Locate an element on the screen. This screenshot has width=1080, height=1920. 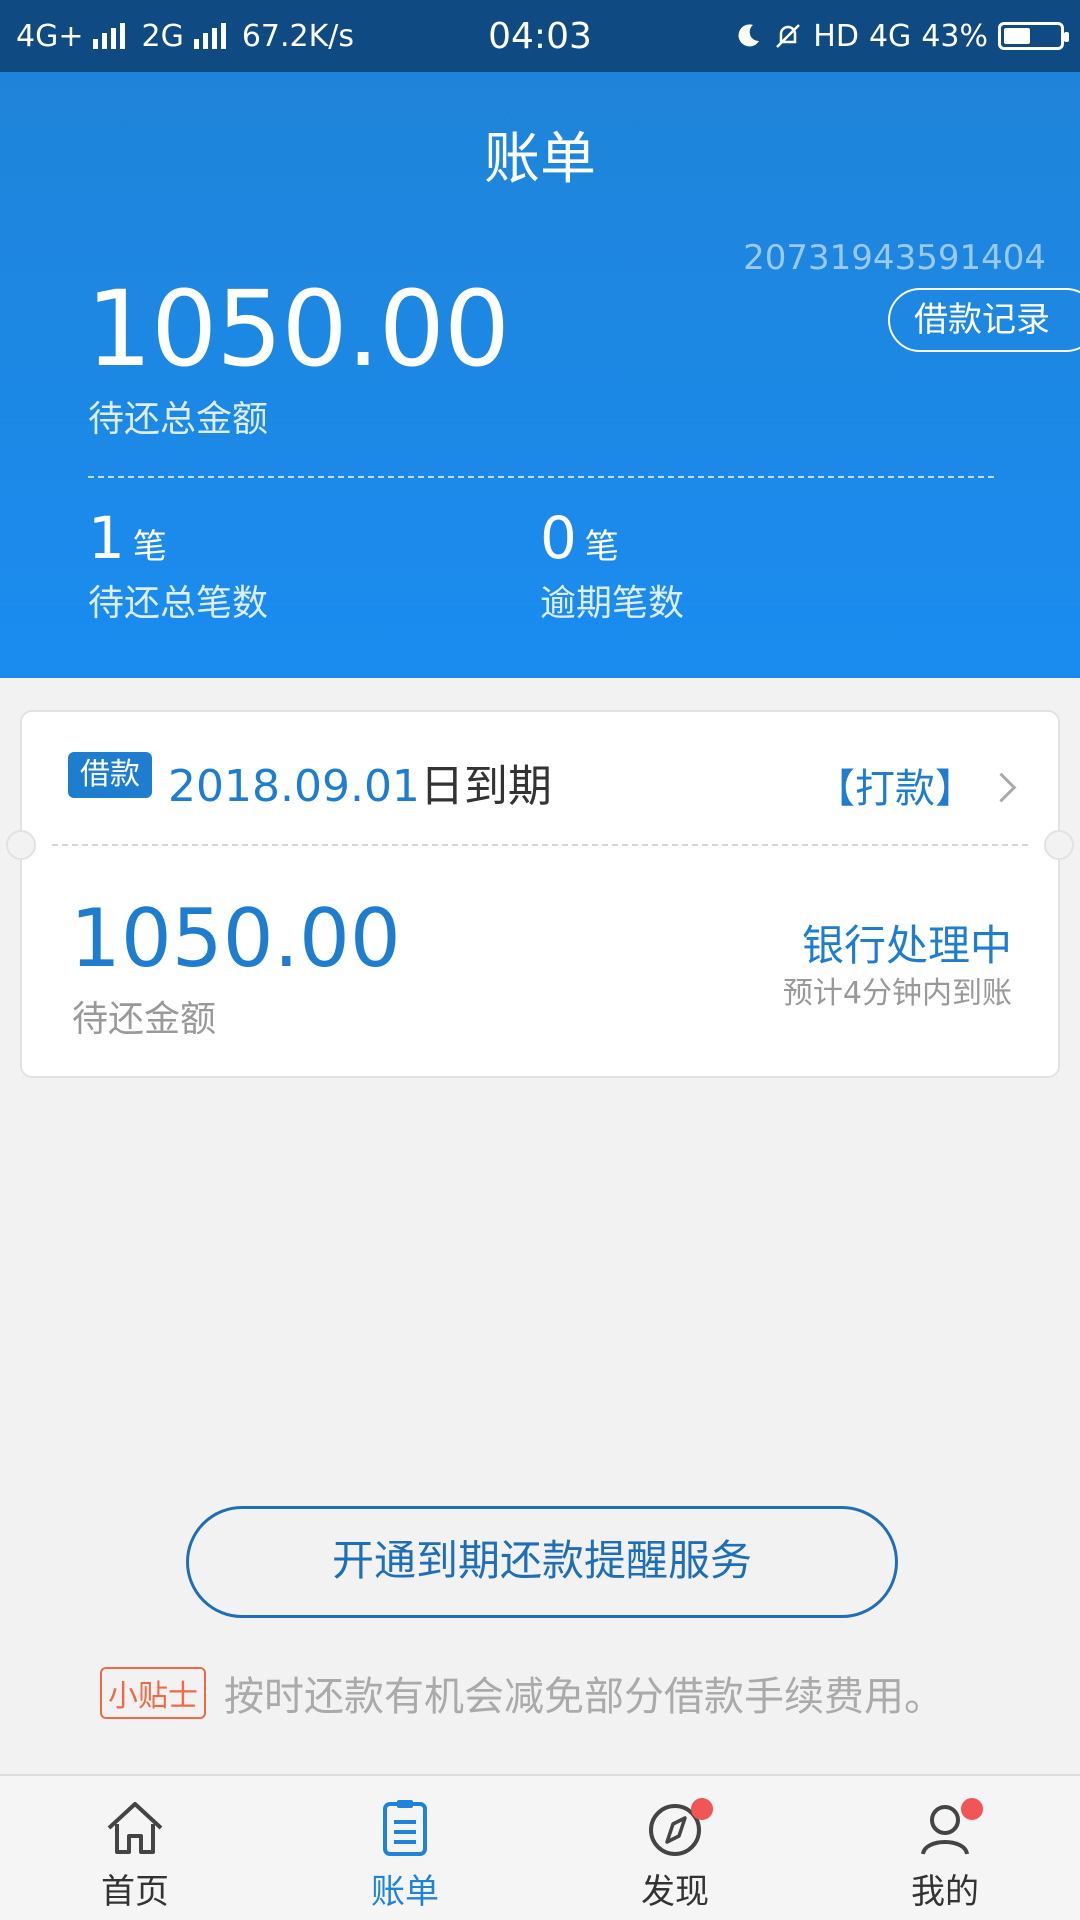
signal-icon is located at coordinates (109, 36).